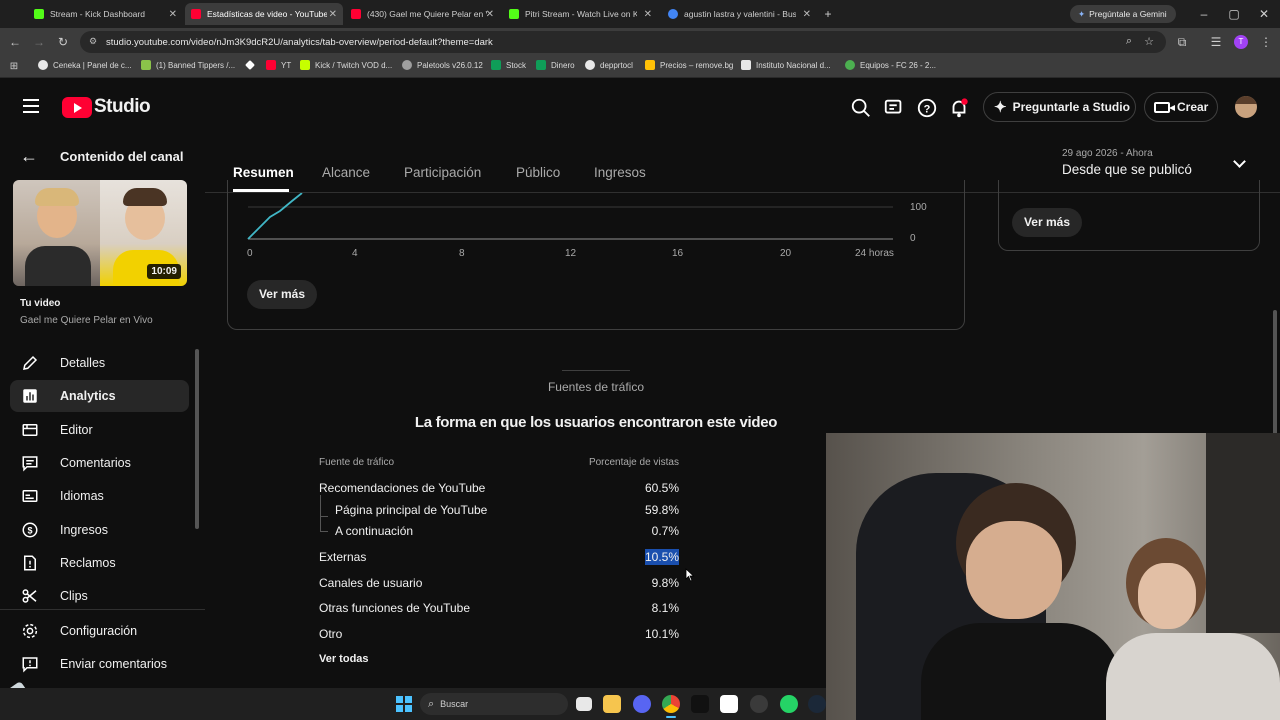  I want to click on file-explorer-icon, so click(612, 704).